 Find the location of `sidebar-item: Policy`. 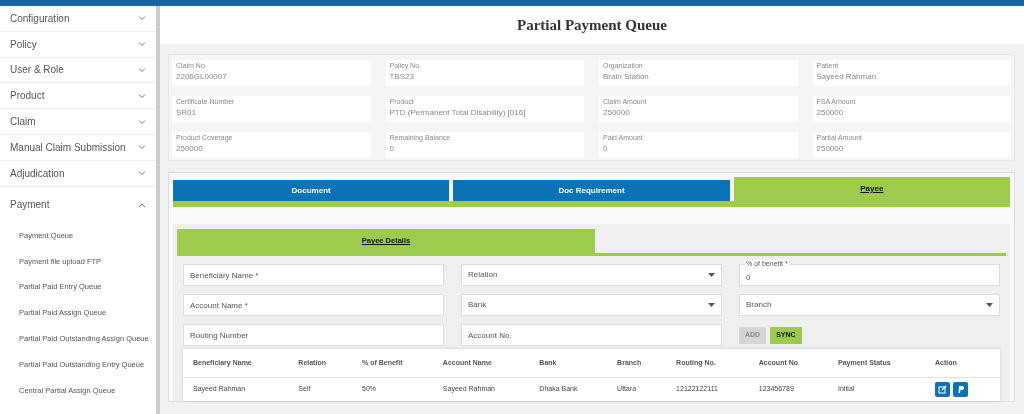

sidebar-item: Policy is located at coordinates (78, 44).